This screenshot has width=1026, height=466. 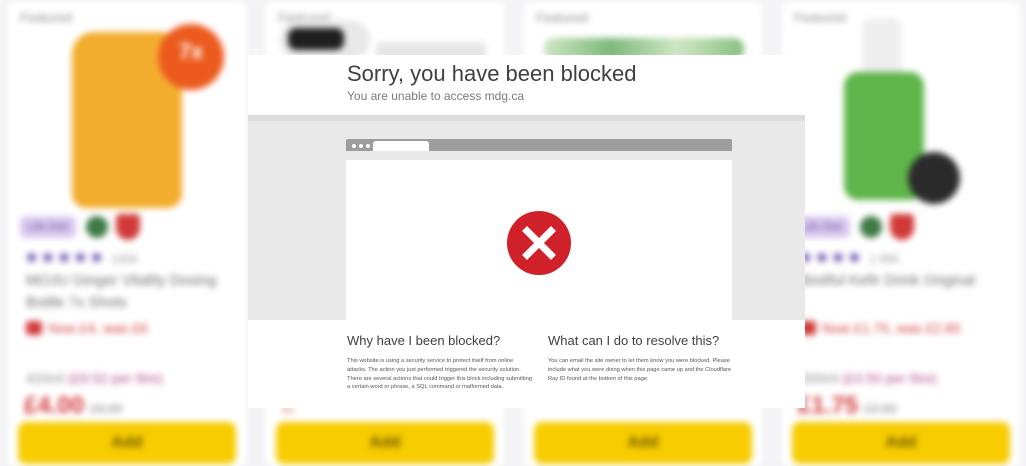 I want to click on offer-tag-icon, so click(x=34, y=328).